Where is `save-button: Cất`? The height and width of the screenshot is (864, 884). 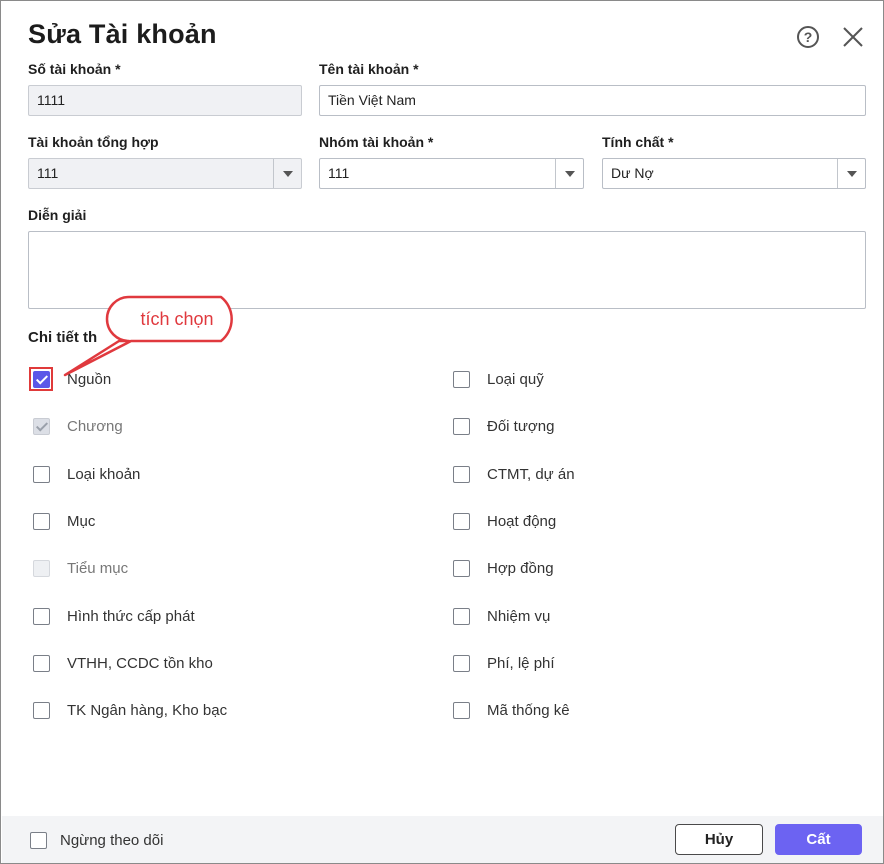 save-button: Cất is located at coordinates (818, 839).